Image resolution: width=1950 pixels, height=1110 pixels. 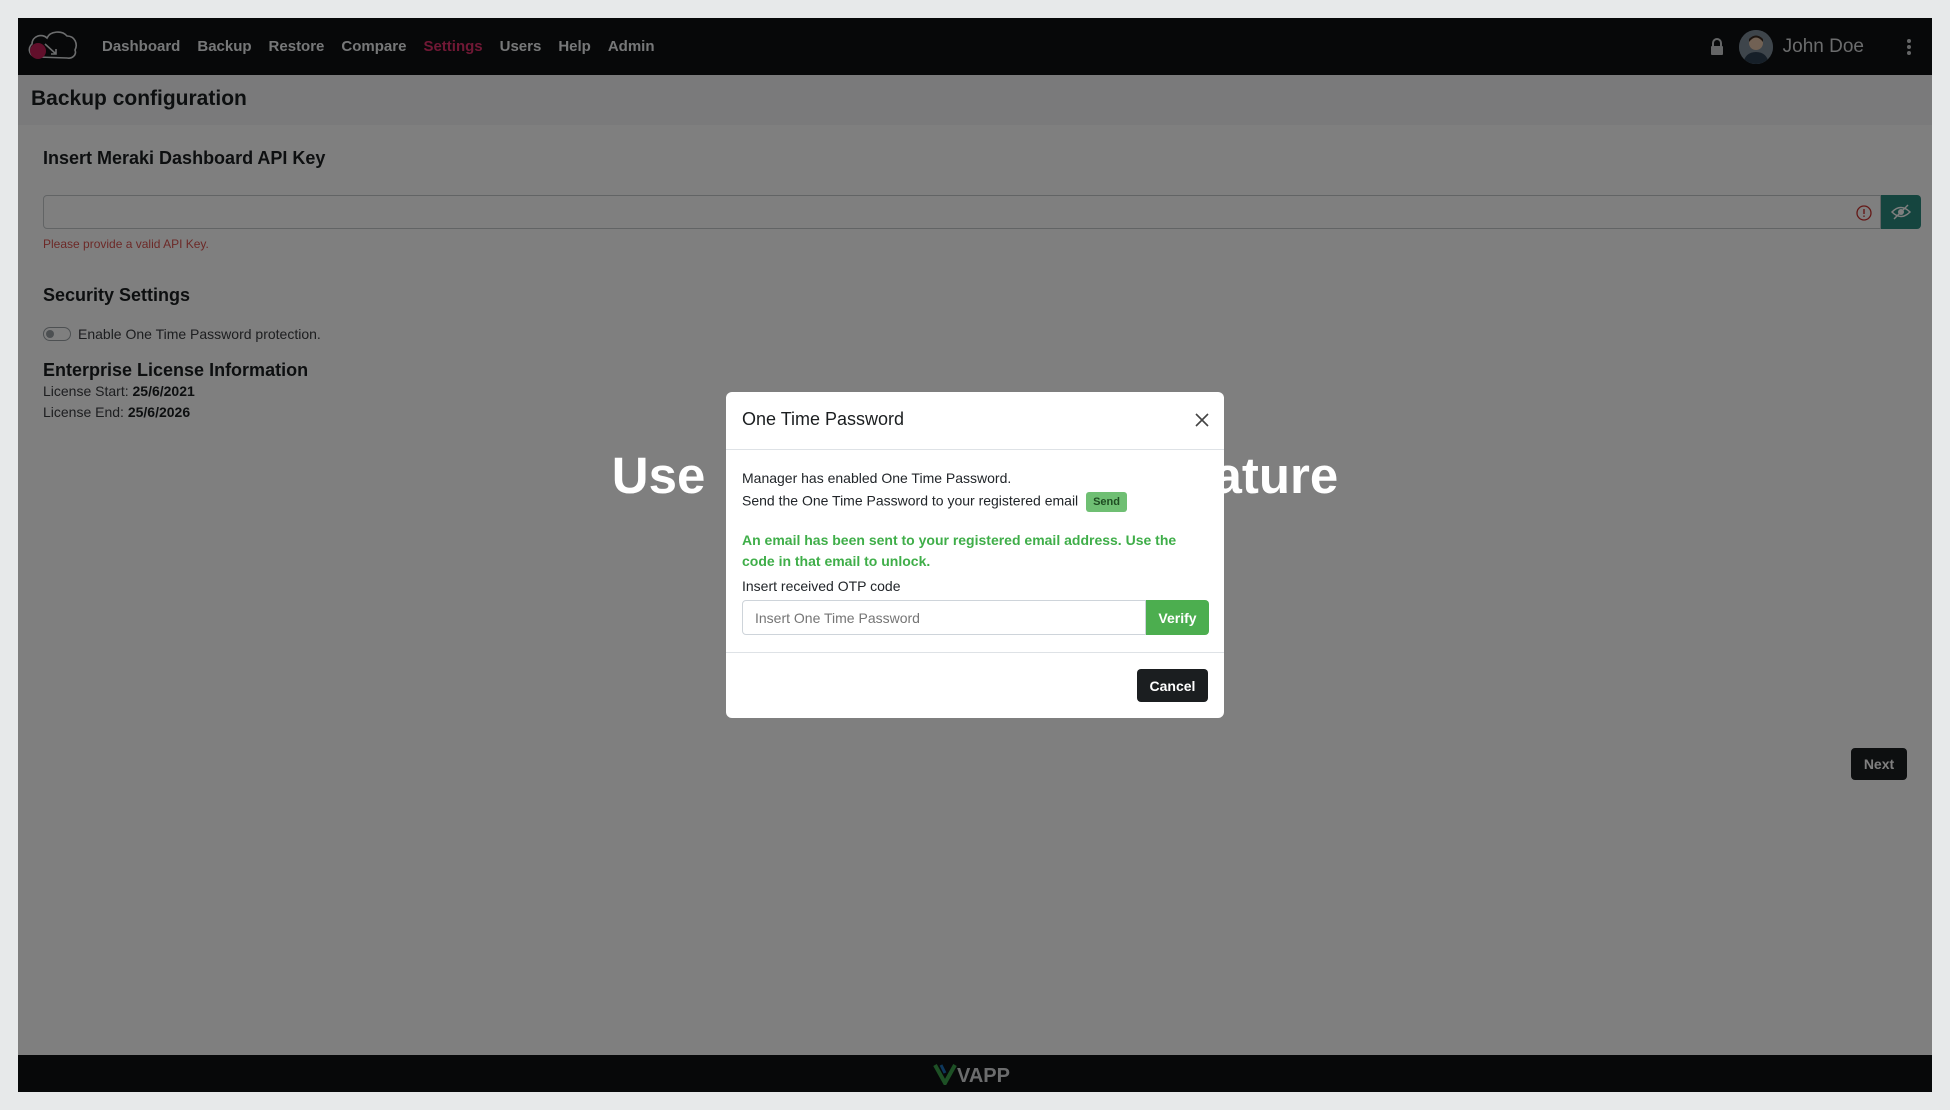 I want to click on otp-enabled-text: Manager has enabled One Time Password., so click(x=877, y=478).